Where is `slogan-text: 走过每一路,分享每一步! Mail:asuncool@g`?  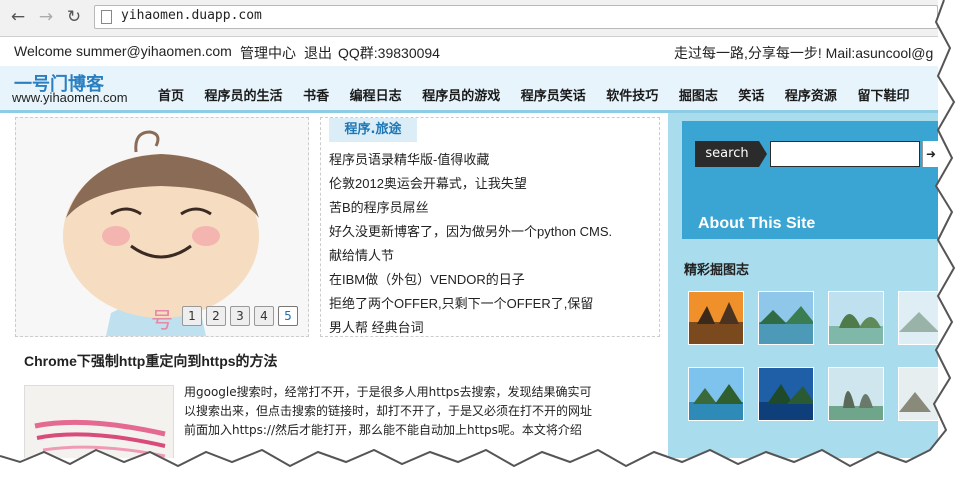
slogan-text: 走过每一路,分享每一步! Mail:asuncool@g is located at coordinates (804, 53).